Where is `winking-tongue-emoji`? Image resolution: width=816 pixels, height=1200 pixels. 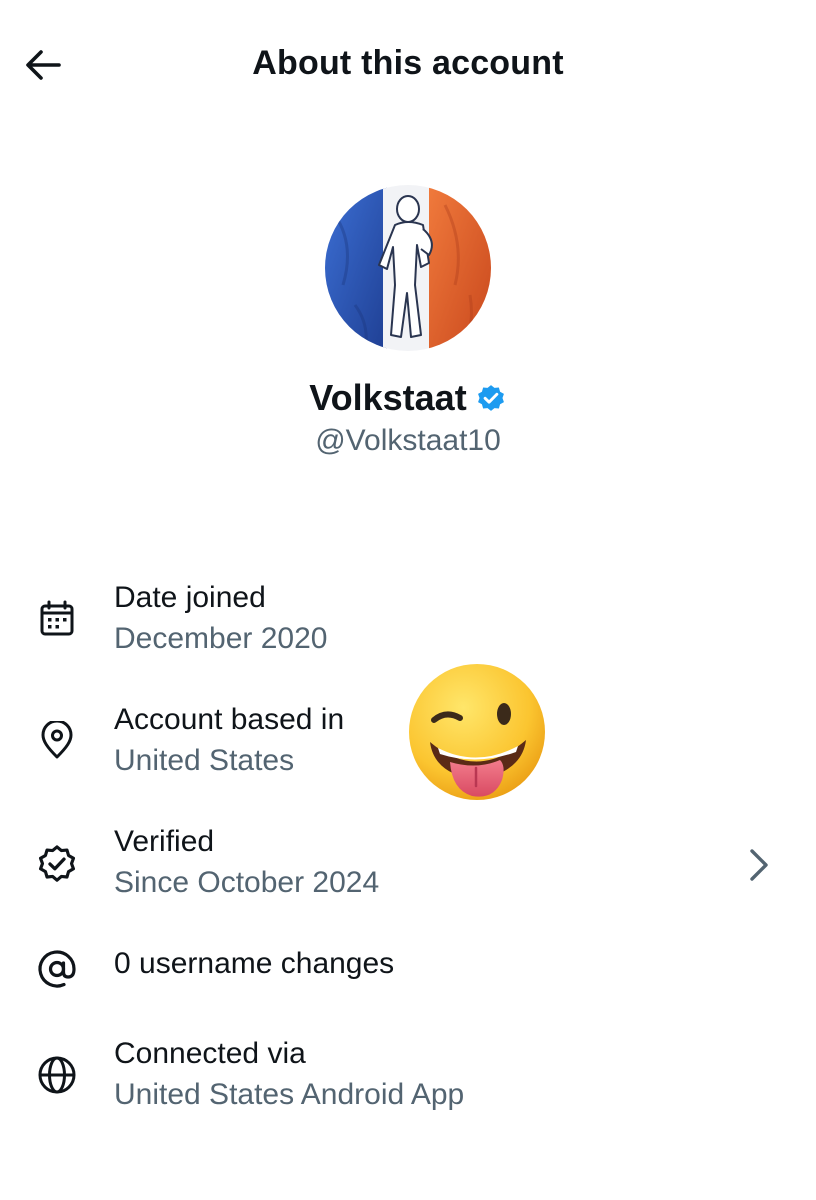 winking-tongue-emoji is located at coordinates (477, 735).